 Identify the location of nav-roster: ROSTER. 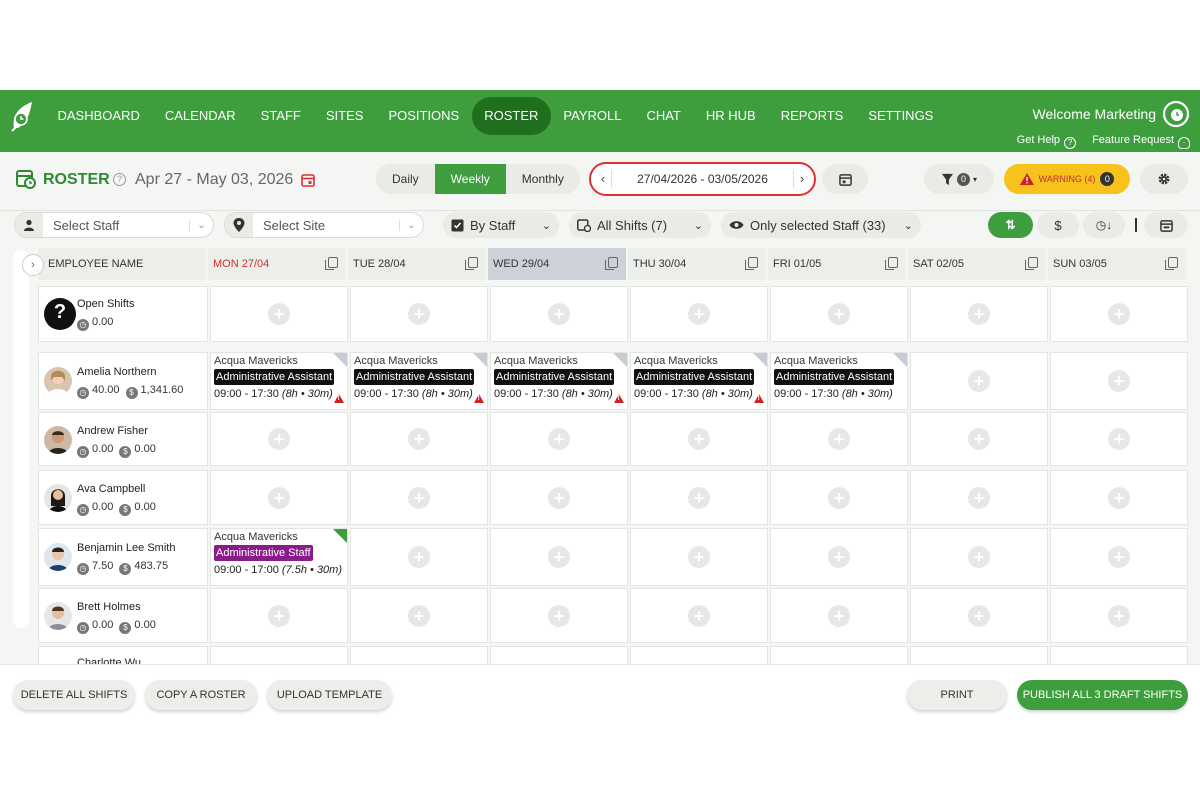
(511, 116).